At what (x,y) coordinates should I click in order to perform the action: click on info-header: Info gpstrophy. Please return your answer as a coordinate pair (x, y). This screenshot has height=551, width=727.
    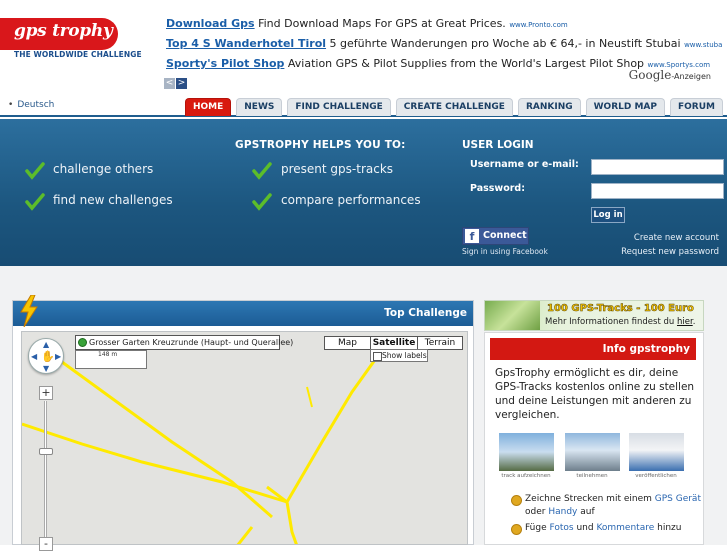
    Looking at the image, I should click on (593, 349).